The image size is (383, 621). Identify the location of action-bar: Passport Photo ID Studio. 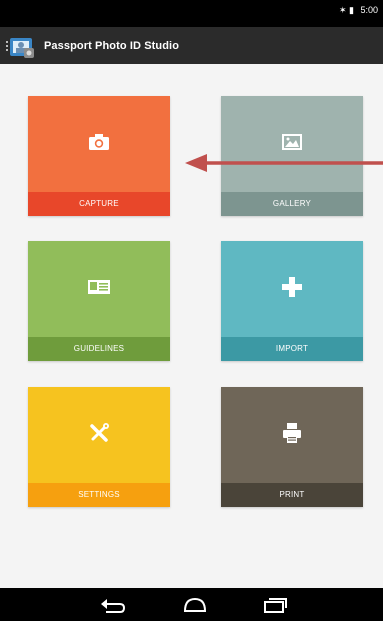
(191, 45).